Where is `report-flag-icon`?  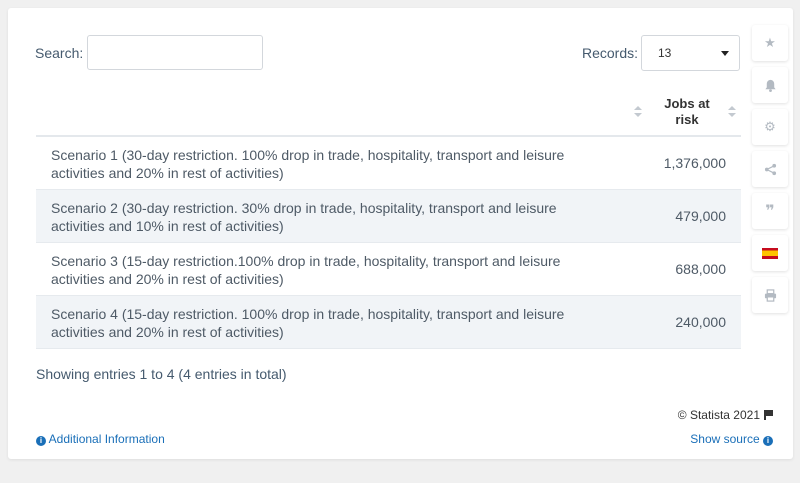 report-flag-icon is located at coordinates (768, 415).